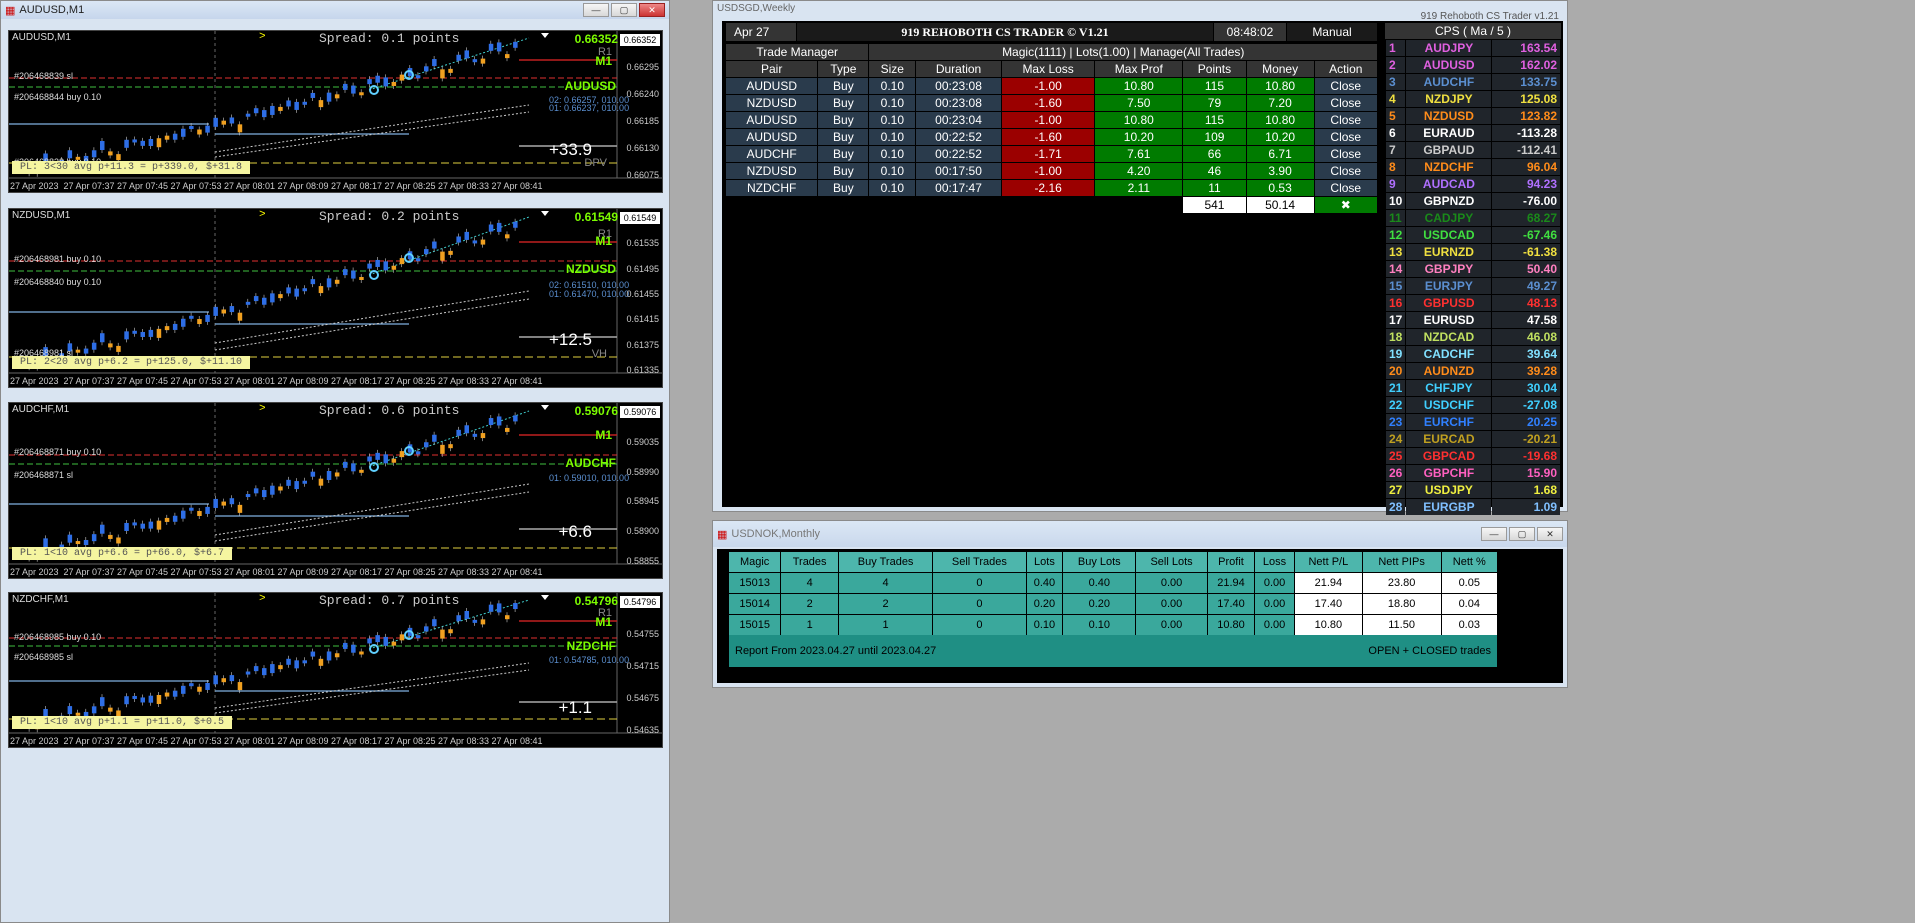 Image resolution: width=1915 pixels, height=923 pixels. Describe the element at coordinates (1140, 534) in the screenshot. I see `report-window-titlebar: ▦ USDNOK,Monthly — ▢ ✕` at that location.